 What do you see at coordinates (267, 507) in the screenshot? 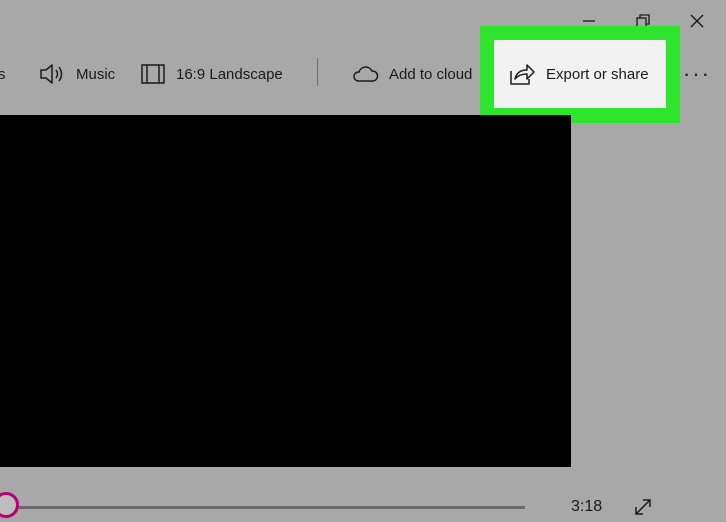
I see `seek-bar` at bounding box center [267, 507].